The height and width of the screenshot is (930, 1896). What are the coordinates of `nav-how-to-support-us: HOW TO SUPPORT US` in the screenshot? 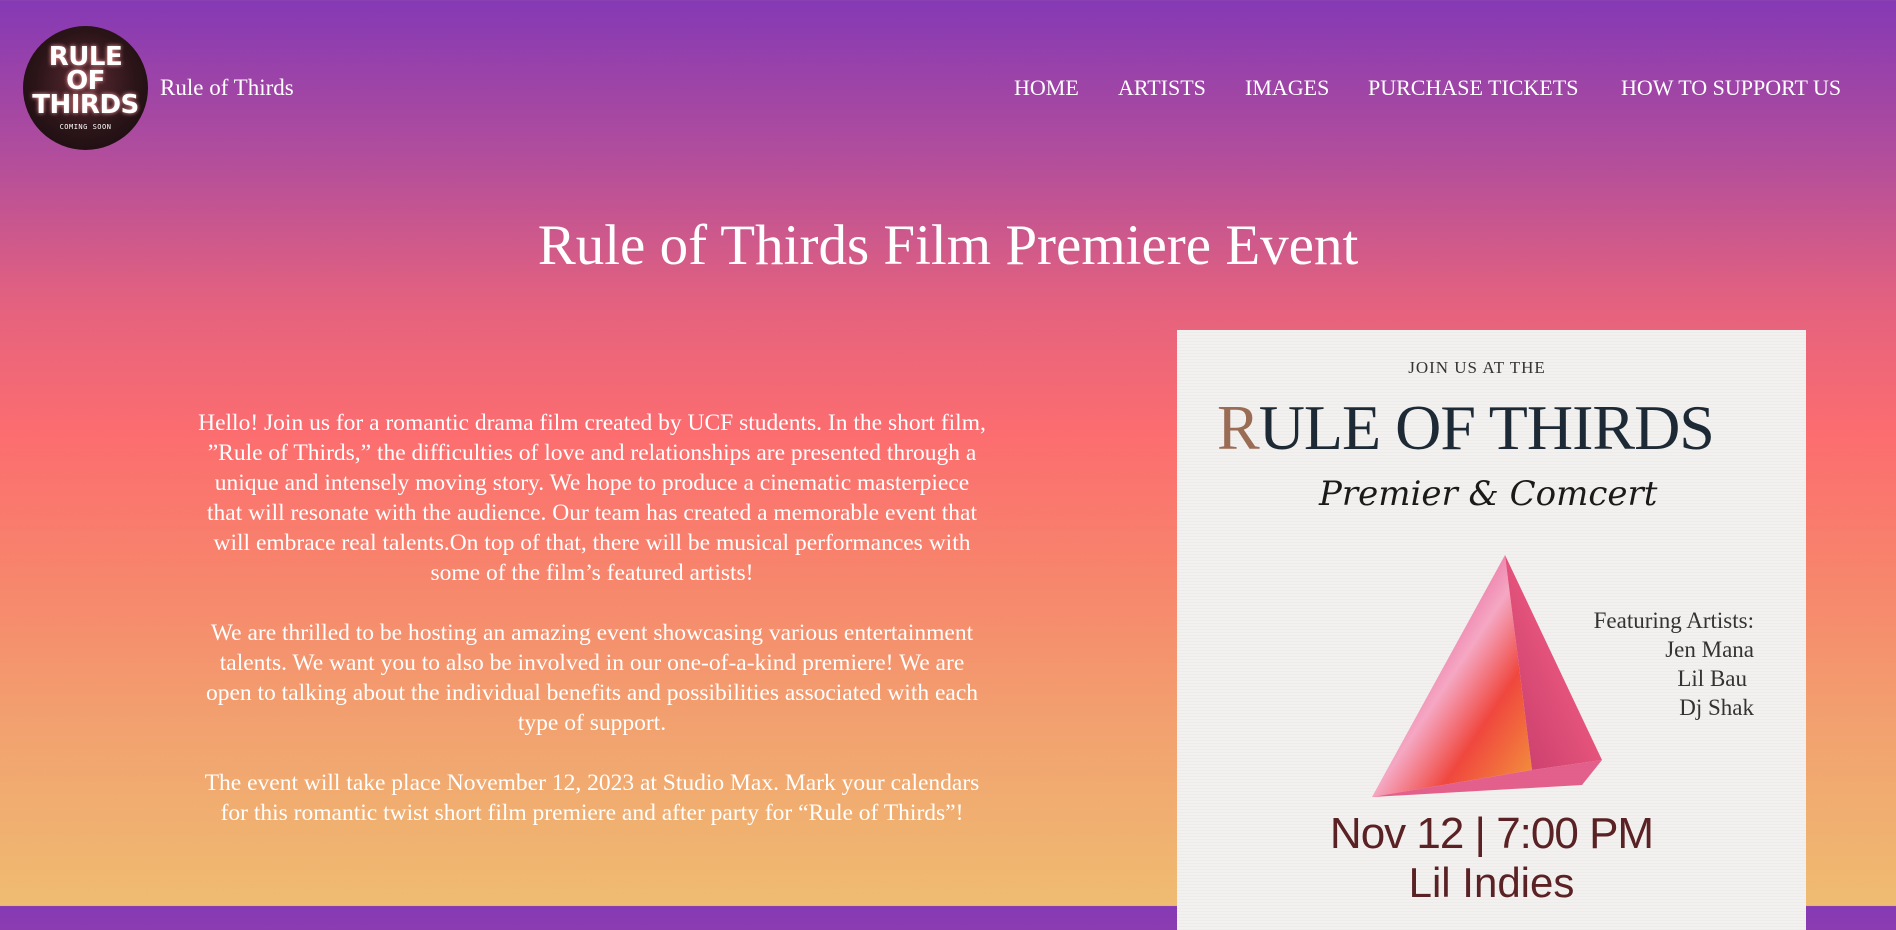 It's located at (1731, 88).